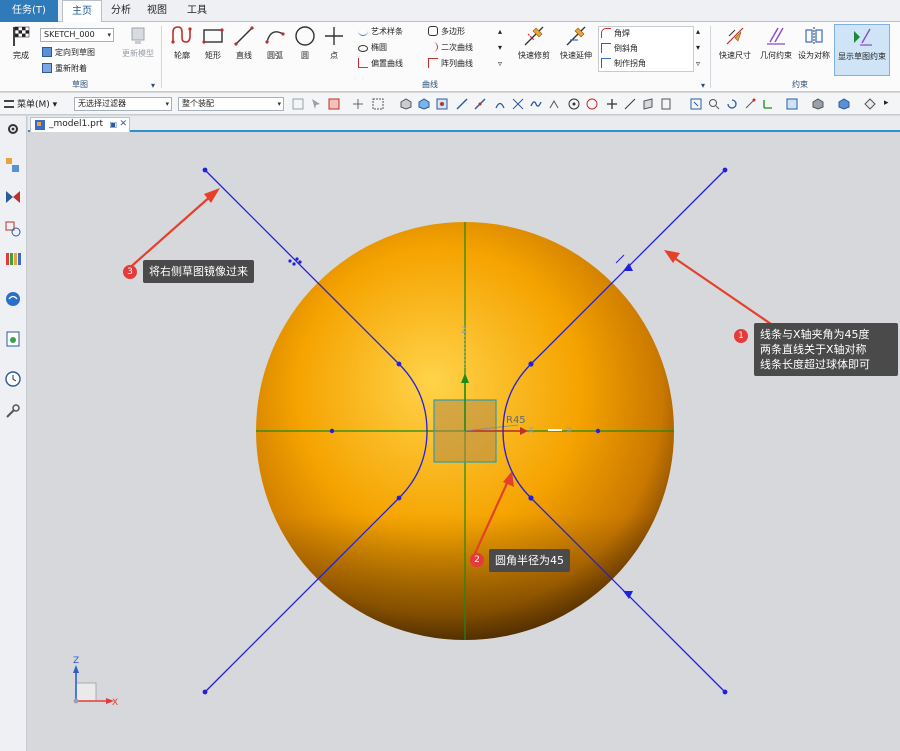 The width and height of the screenshot is (900, 751). Describe the element at coordinates (442, 104) in the screenshot. I see `snap-grid-icon` at that location.